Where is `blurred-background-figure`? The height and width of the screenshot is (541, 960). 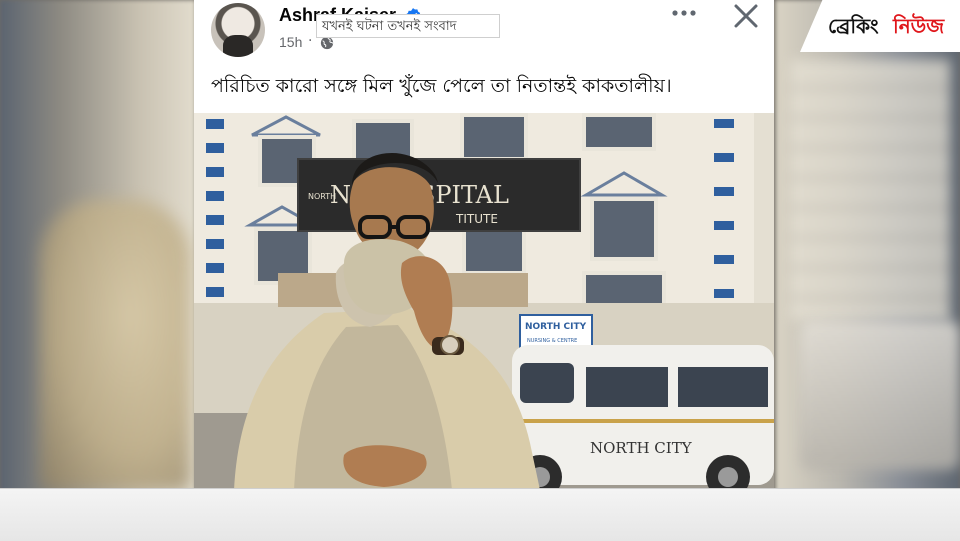 blurred-background-figure is located at coordinates (115, 345).